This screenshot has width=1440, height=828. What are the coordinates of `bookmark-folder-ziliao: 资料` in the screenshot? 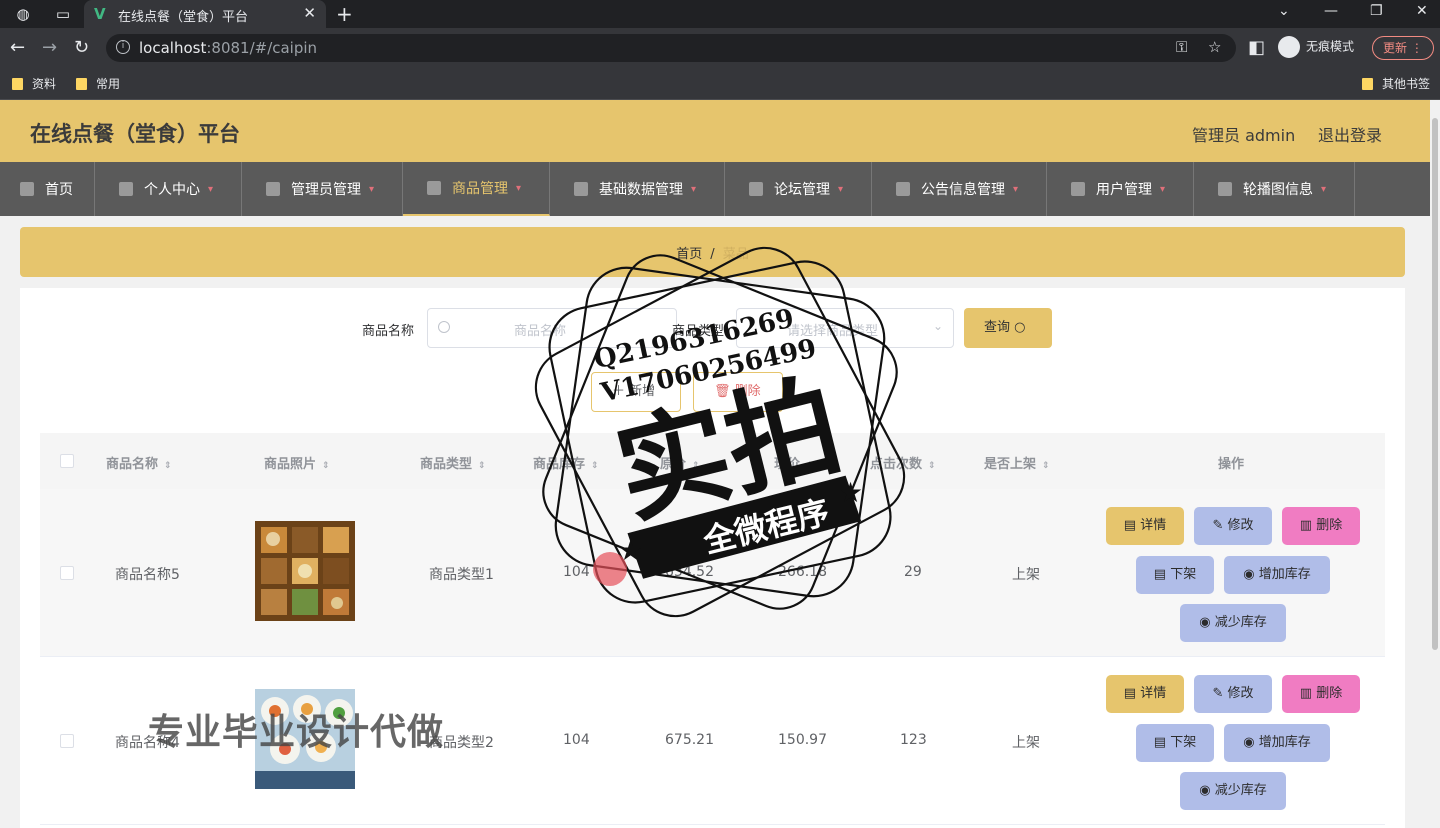 It's located at (34, 83).